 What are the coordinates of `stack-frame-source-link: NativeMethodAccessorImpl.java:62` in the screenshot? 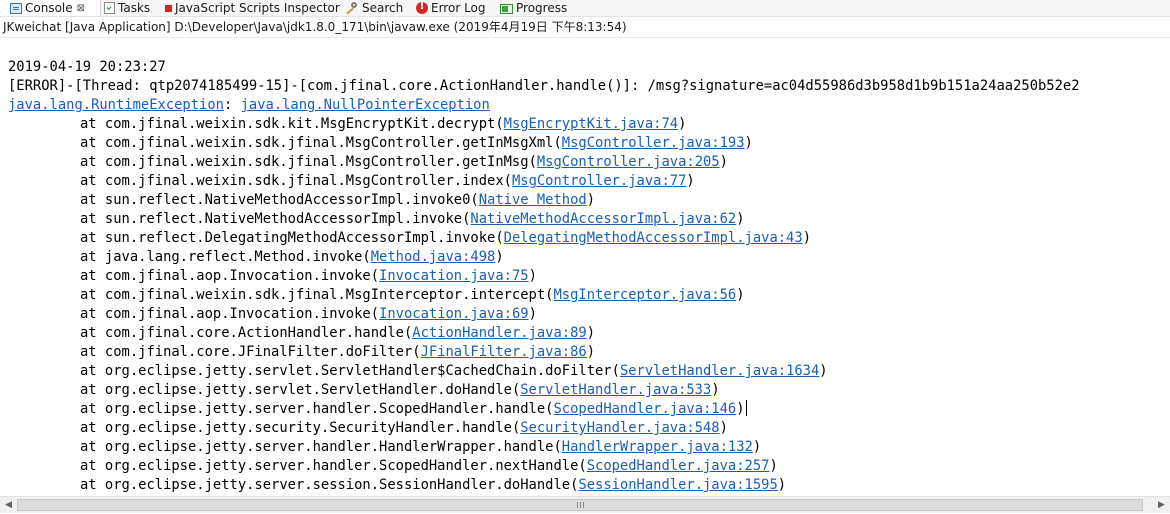 It's located at (603, 219).